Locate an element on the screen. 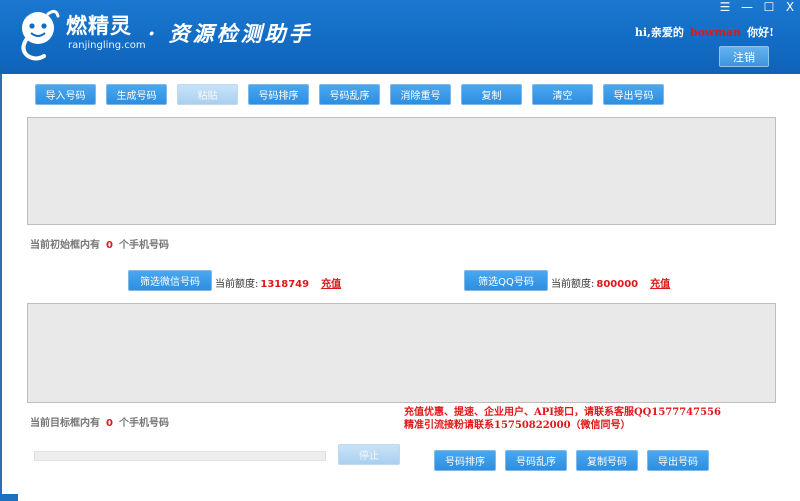 The height and width of the screenshot is (501, 800). logout-button: 注销 is located at coordinates (744, 56).